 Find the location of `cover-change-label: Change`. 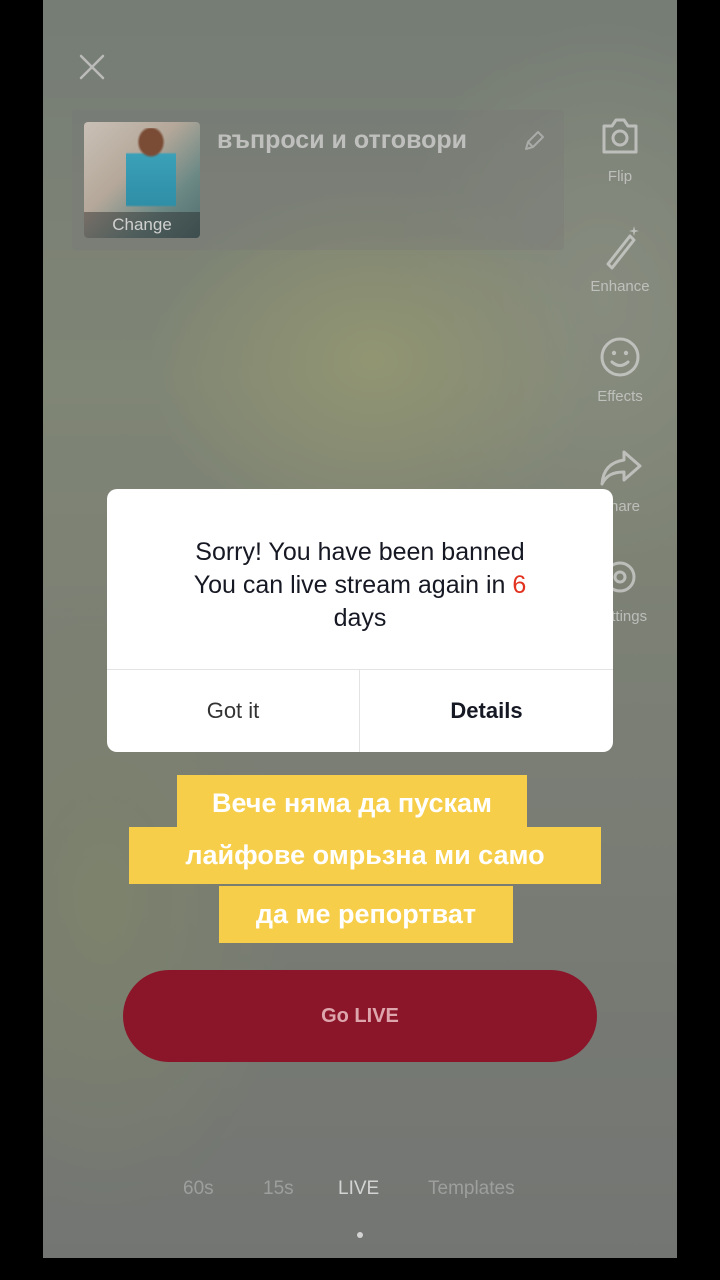

cover-change-label: Change is located at coordinates (142, 225).